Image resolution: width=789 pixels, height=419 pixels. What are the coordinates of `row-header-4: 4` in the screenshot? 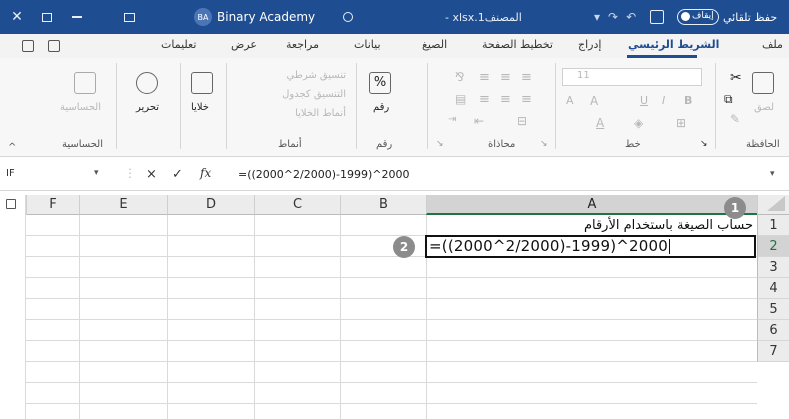 It's located at (773, 288).